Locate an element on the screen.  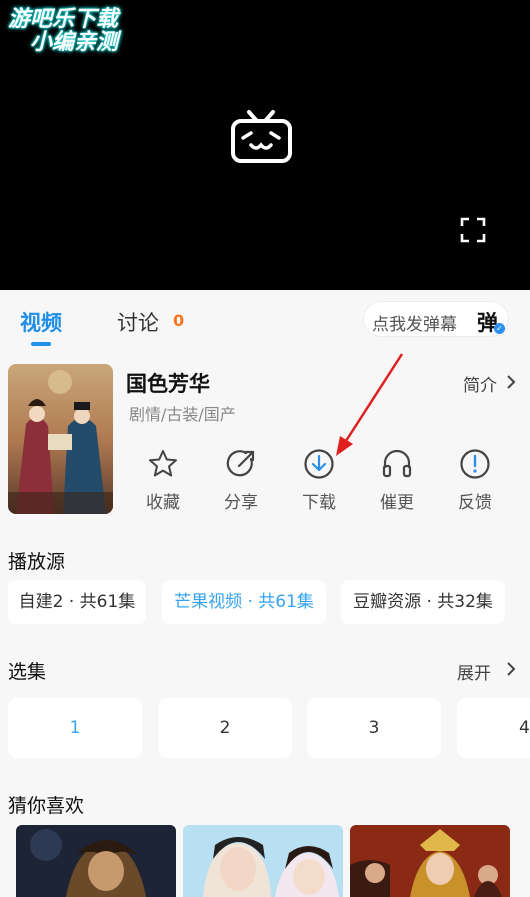
discuss-count-badge: 0 is located at coordinates (179, 320).